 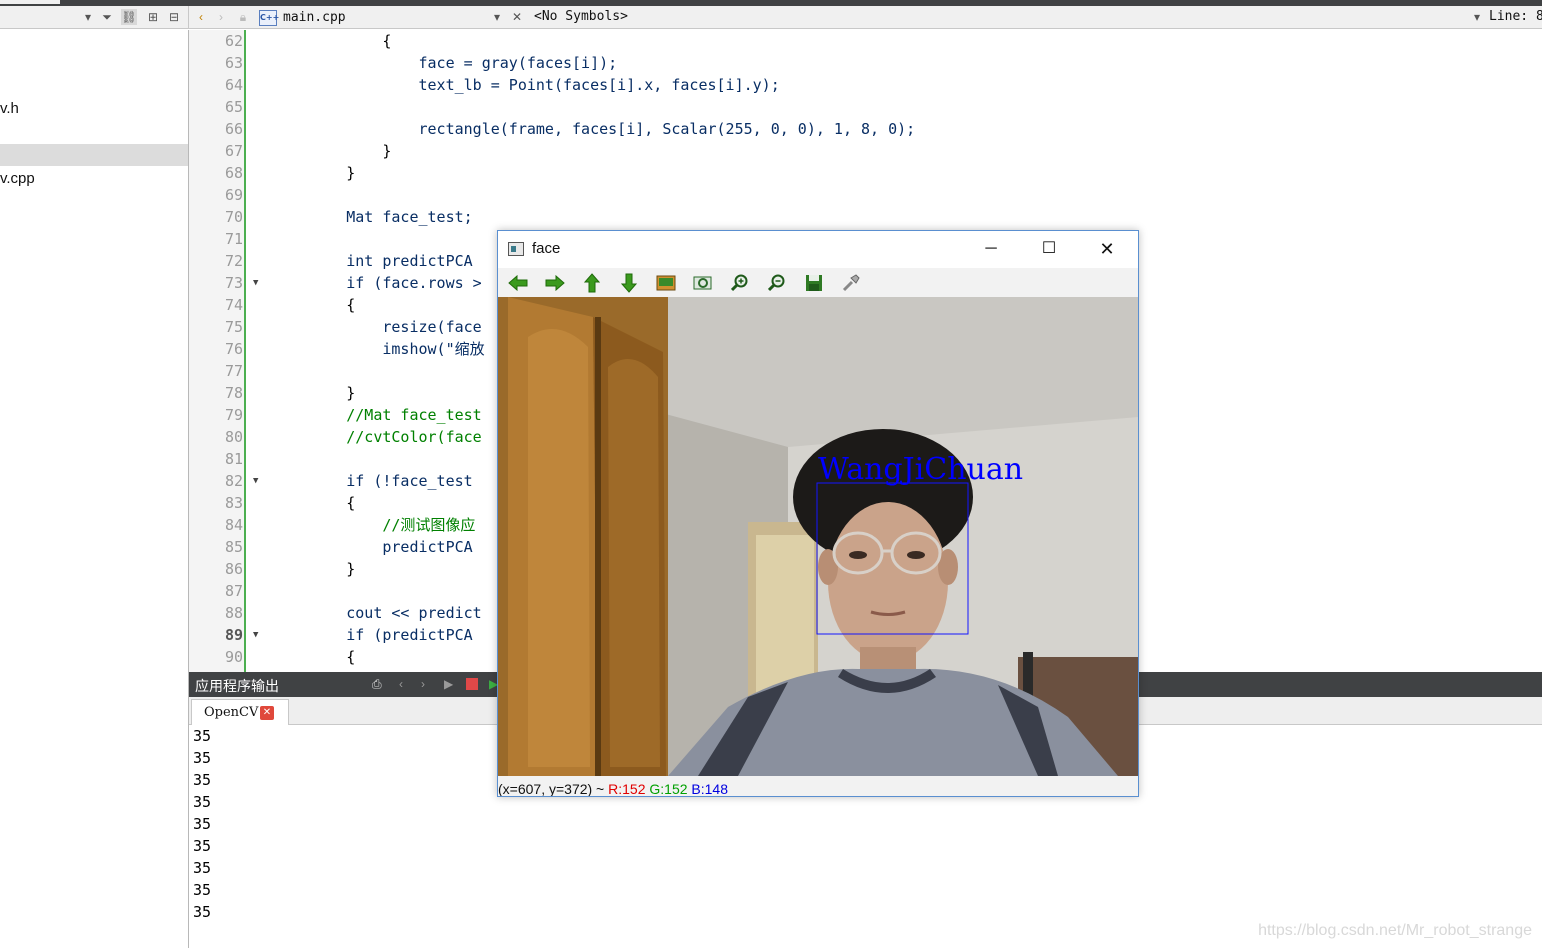 What do you see at coordinates (446, 63) in the screenshot?
I see `code-text: face = gray(faces[i]);` at bounding box center [446, 63].